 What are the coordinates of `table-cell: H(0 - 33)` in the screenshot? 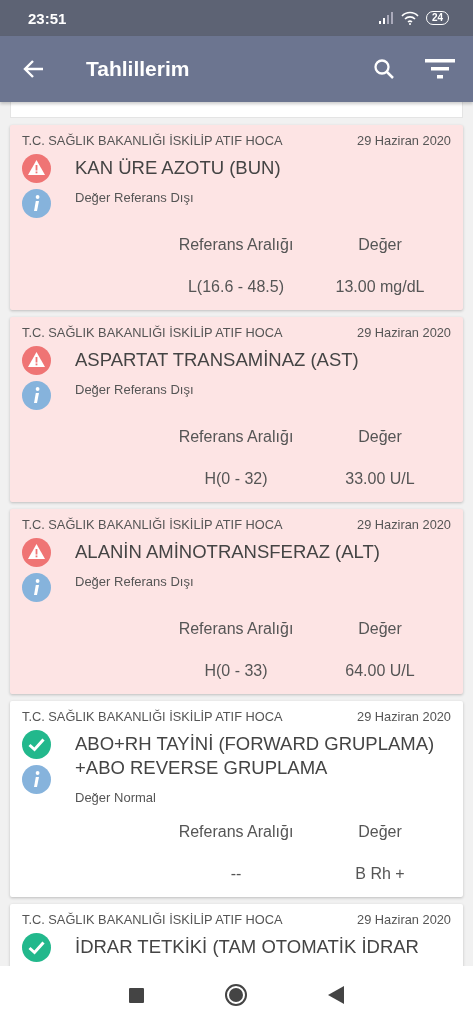 It's located at (236, 671).